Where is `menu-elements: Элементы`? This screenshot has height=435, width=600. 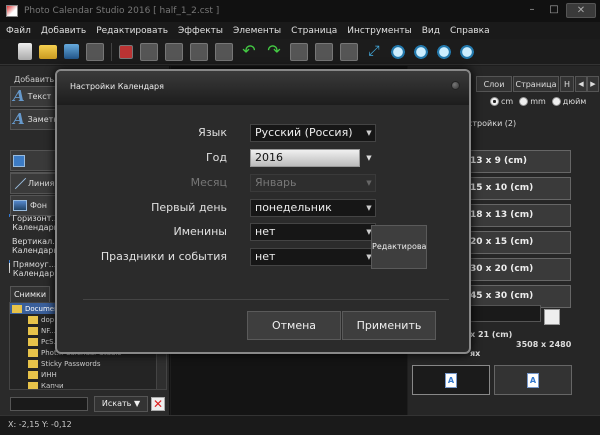
menu-elements: Элементы is located at coordinates (257, 31).